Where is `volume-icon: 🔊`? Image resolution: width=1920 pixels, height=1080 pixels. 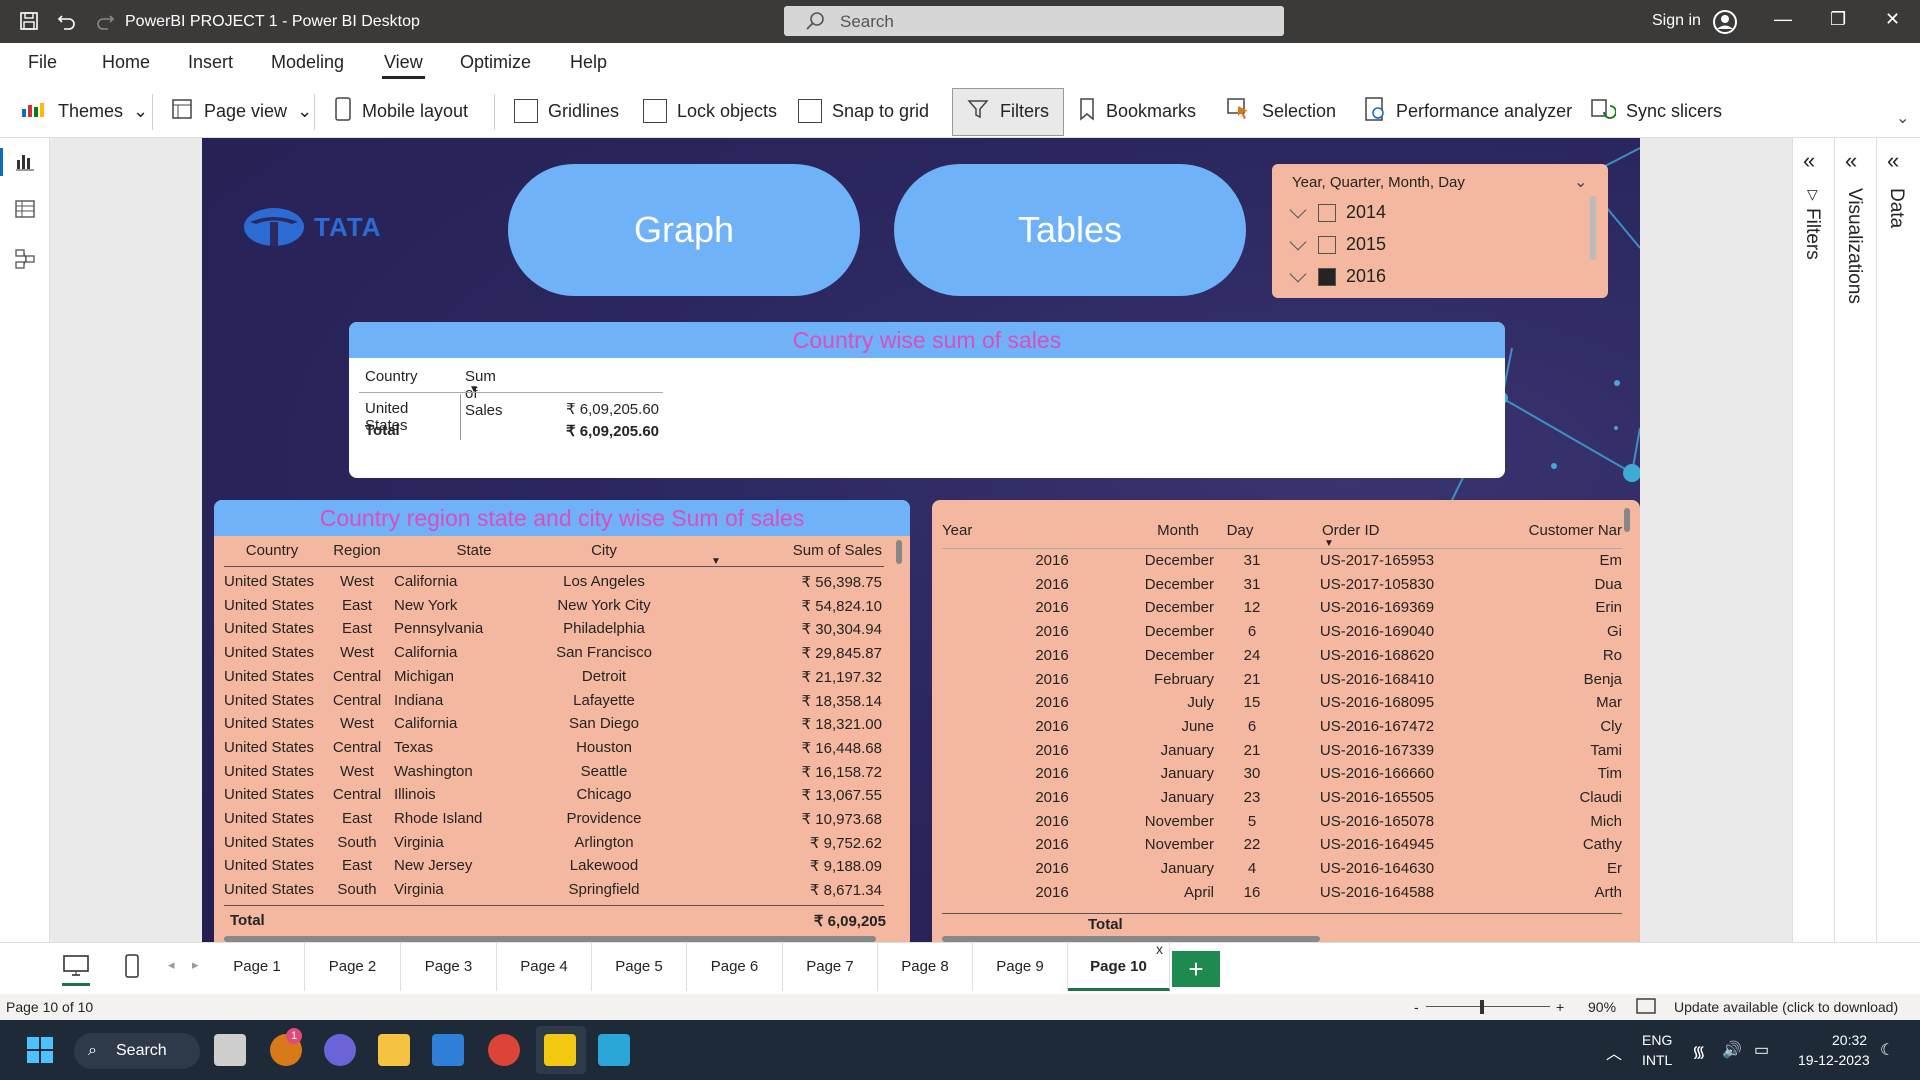 volume-icon: 🔊 is located at coordinates (1732, 1050).